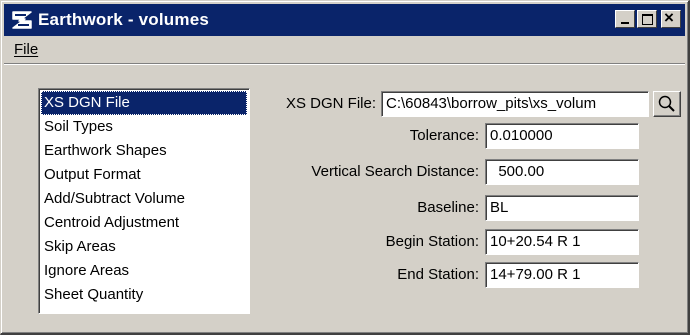 The image size is (690, 335). Describe the element at coordinates (144, 247) in the screenshot. I see `list-item-skip-areas: Skip Areas` at that location.